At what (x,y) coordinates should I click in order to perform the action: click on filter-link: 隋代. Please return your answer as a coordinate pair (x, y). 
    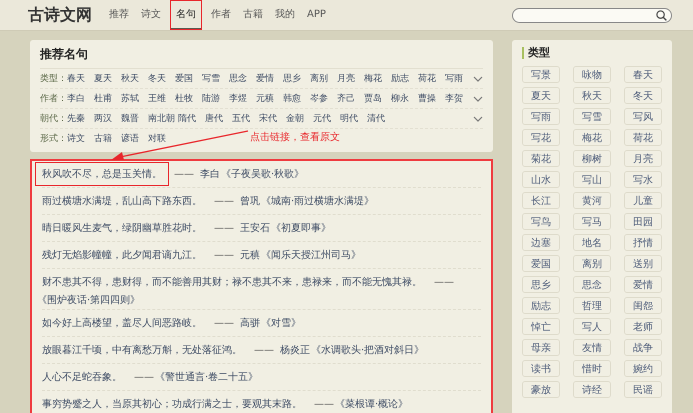
    Looking at the image, I should click on (191, 118).